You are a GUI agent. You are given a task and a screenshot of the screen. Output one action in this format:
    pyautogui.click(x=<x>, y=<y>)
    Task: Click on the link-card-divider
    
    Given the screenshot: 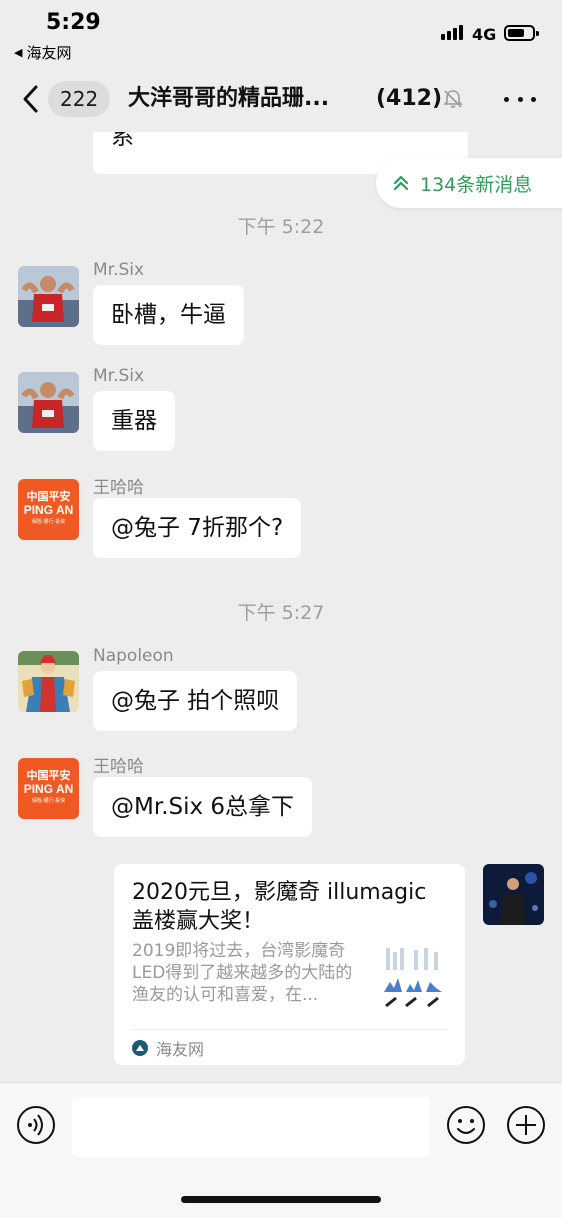 What is the action you would take?
    pyautogui.click(x=290, y=1029)
    